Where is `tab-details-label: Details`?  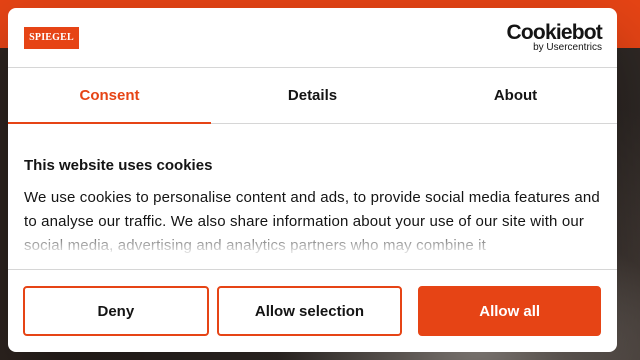
tab-details-label: Details is located at coordinates (312, 95).